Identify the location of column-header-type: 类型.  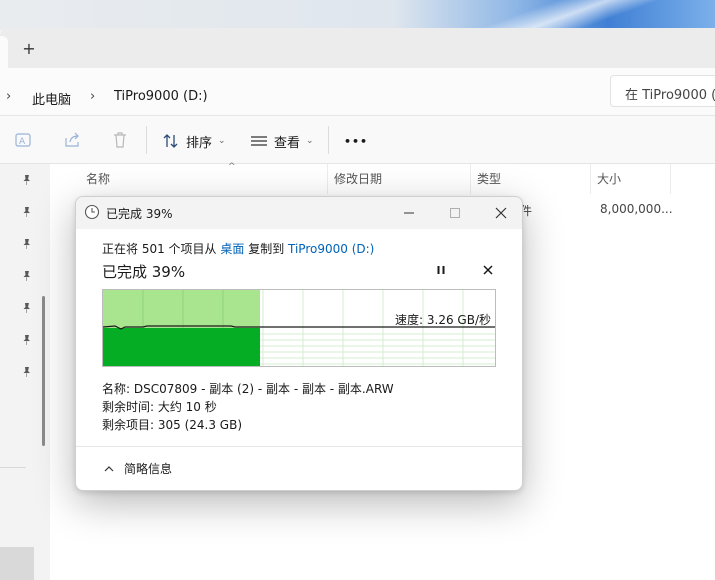
(531, 179).